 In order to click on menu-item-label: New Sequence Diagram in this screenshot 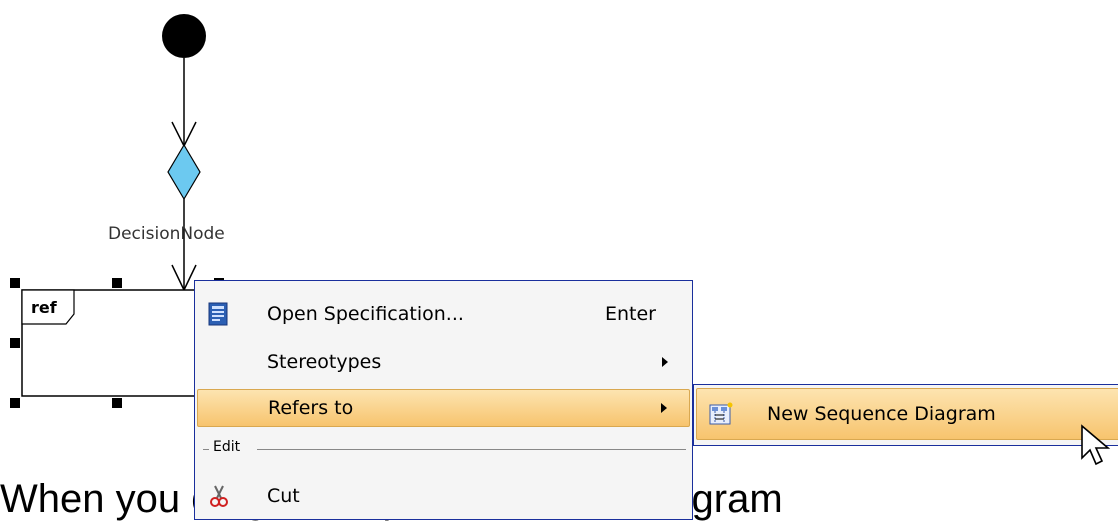, I will do `click(881, 414)`.